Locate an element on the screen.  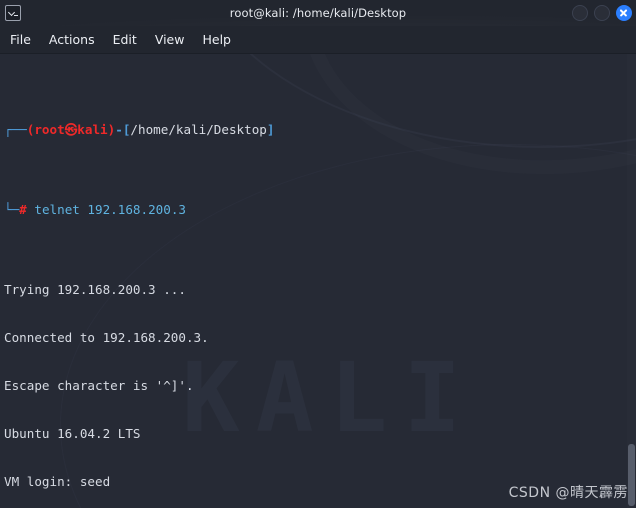
prompt-line-top: ┌──(root㉿kali)-[/home/kali/Desktop] is located at coordinates (320, 130).